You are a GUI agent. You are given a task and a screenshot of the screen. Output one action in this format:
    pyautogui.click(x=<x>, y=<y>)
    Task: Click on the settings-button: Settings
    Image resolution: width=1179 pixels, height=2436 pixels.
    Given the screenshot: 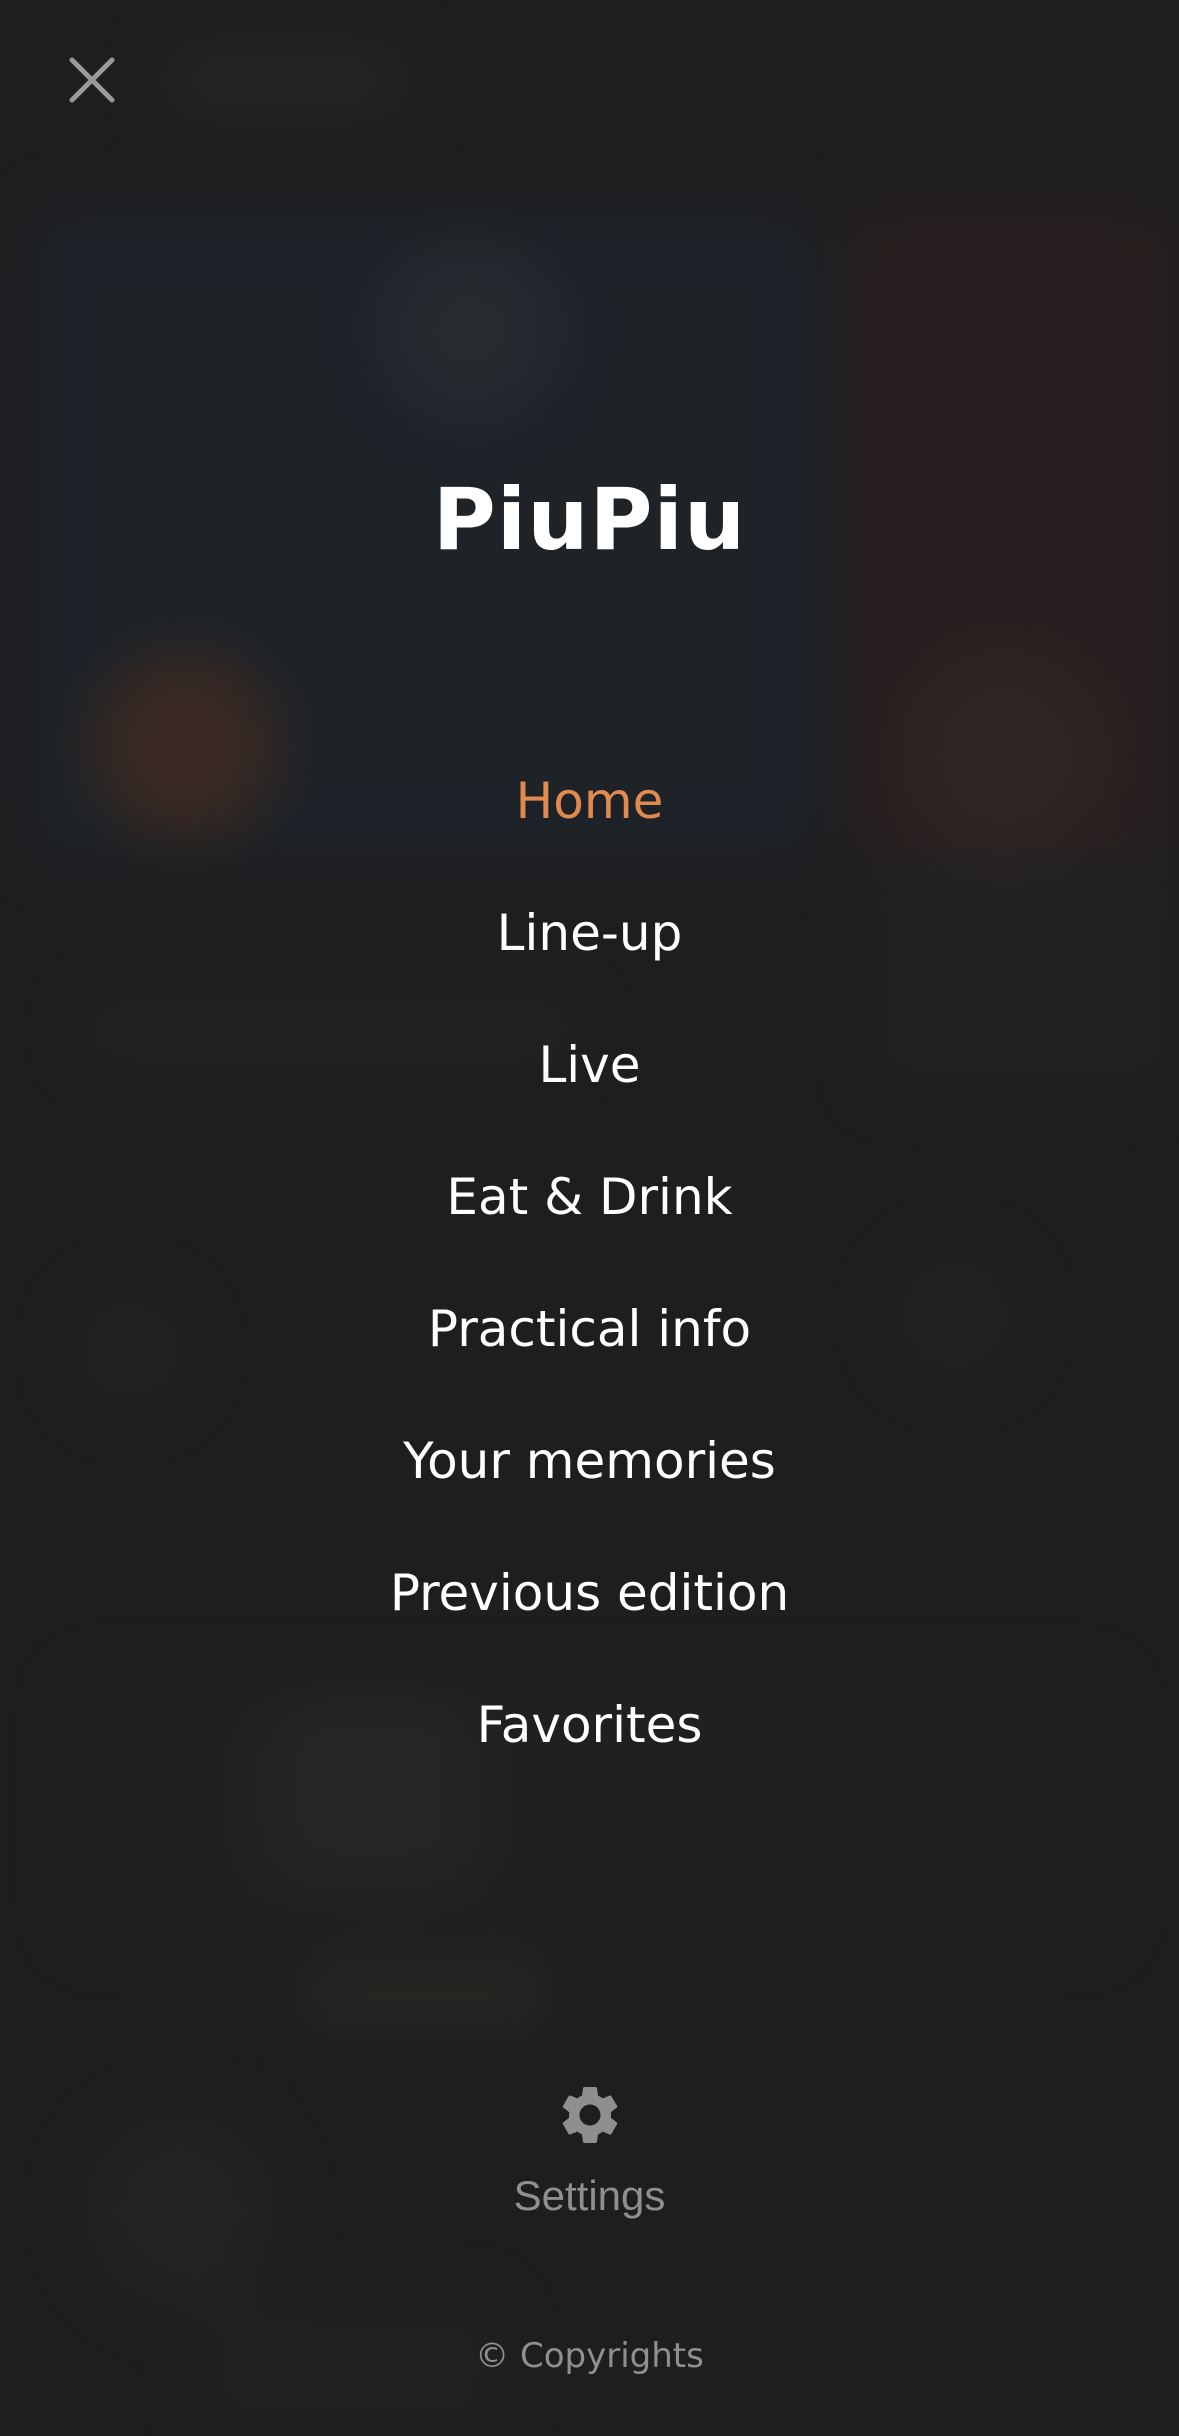 What is the action you would take?
    pyautogui.click(x=589, y=2150)
    